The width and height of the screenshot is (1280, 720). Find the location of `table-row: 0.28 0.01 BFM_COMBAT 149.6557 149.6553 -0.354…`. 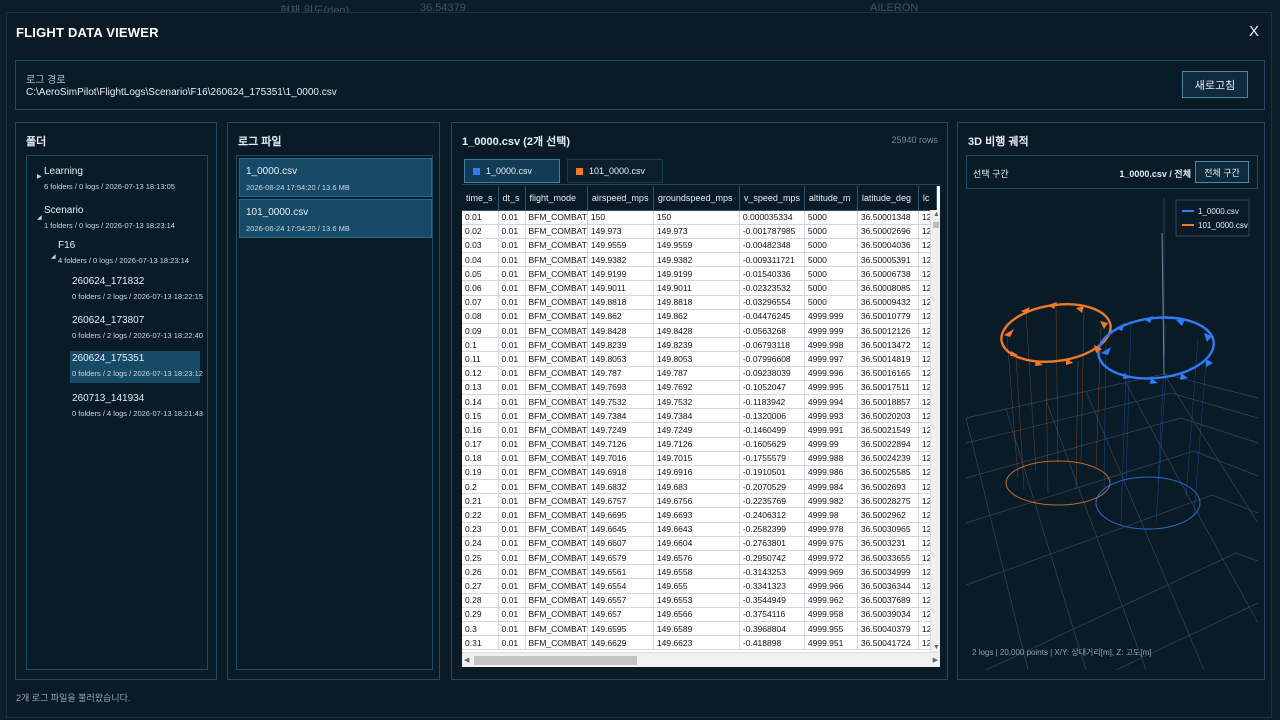

table-row: 0.28 0.01 BFM_COMBAT 149.6557 149.6553 -0.354… is located at coordinates (699, 600).